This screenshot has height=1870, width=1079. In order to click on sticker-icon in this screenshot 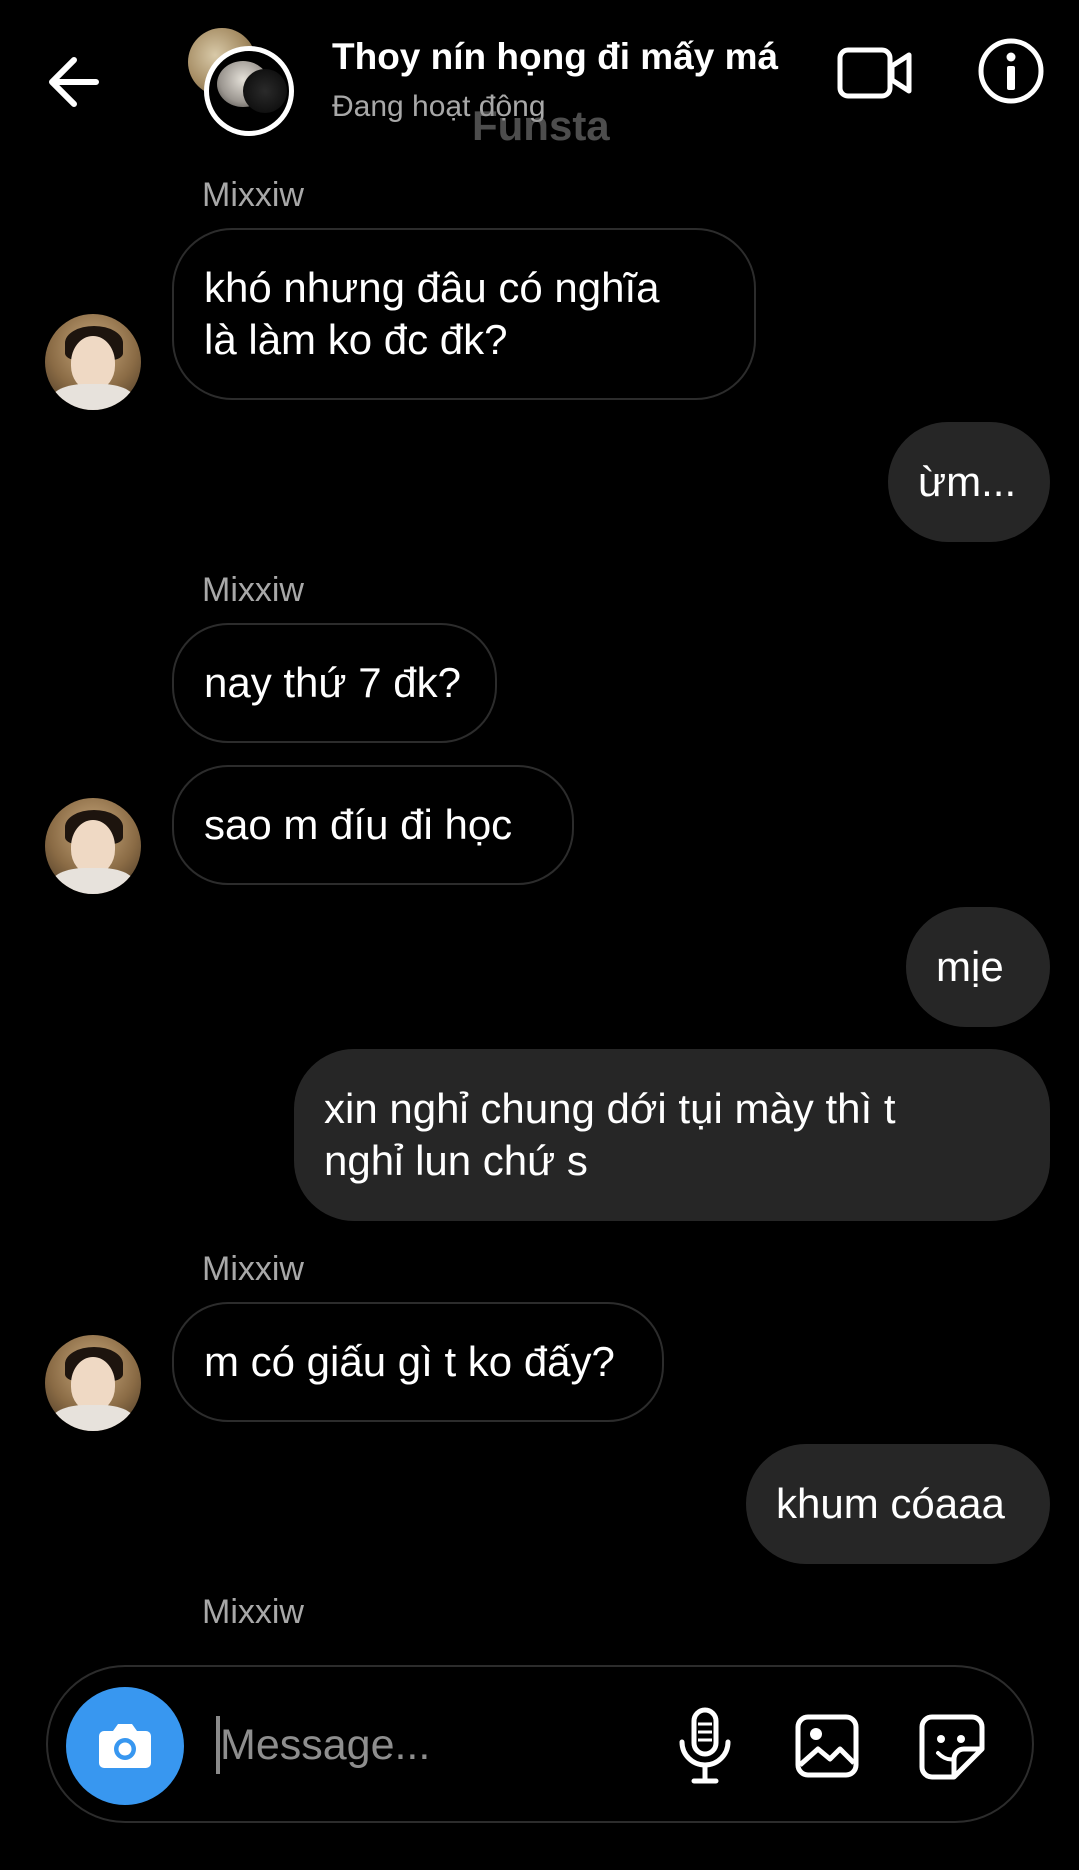, I will do `click(952, 1747)`.